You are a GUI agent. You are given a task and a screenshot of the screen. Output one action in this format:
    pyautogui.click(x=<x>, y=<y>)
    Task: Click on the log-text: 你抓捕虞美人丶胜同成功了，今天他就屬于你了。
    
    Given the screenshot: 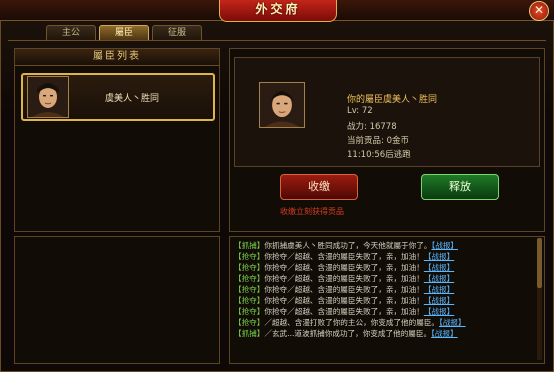 What is the action you would take?
    pyautogui.click(x=348, y=245)
    